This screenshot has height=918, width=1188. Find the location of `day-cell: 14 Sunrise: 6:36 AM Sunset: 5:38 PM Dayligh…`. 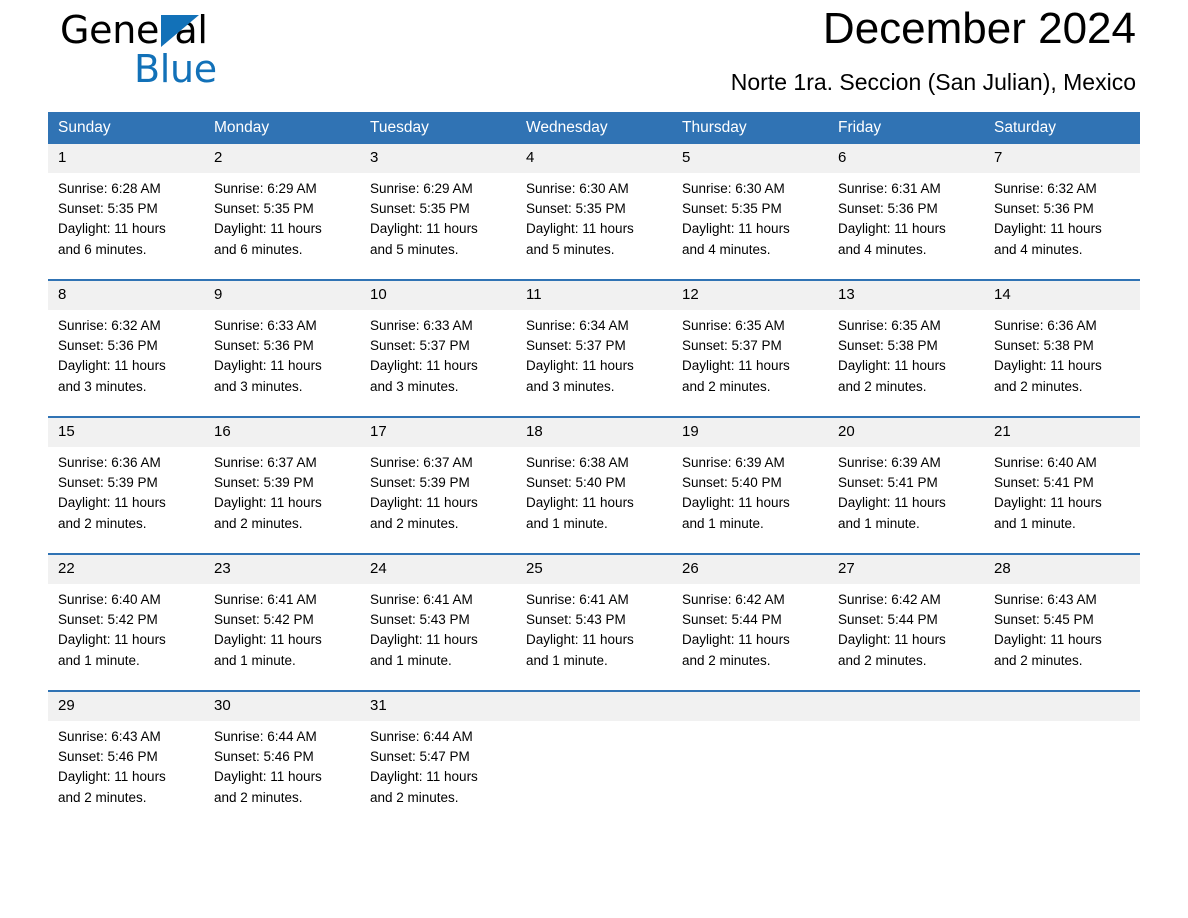

day-cell: 14 Sunrise: 6:36 AM Sunset: 5:38 PM Dayligh… is located at coordinates (1062, 348).